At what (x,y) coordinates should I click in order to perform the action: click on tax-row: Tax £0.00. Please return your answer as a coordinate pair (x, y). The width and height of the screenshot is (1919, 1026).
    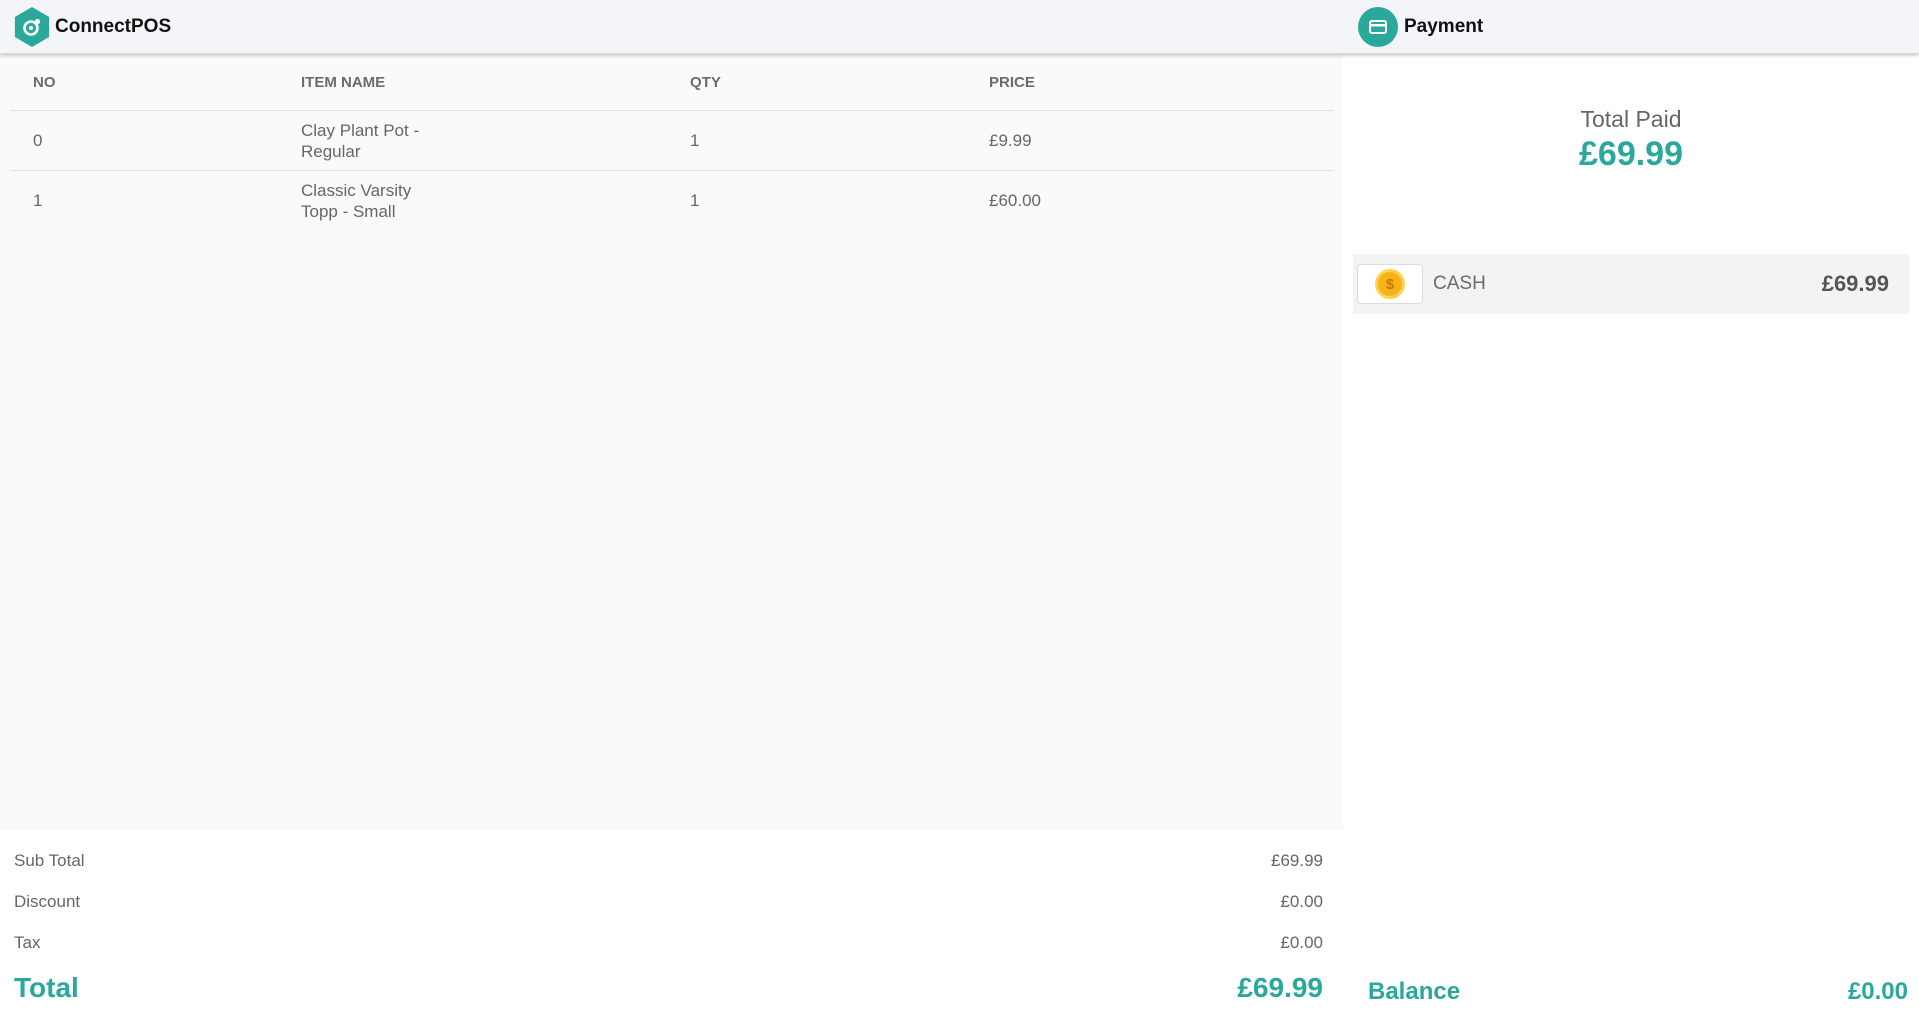
    Looking at the image, I should click on (668, 943).